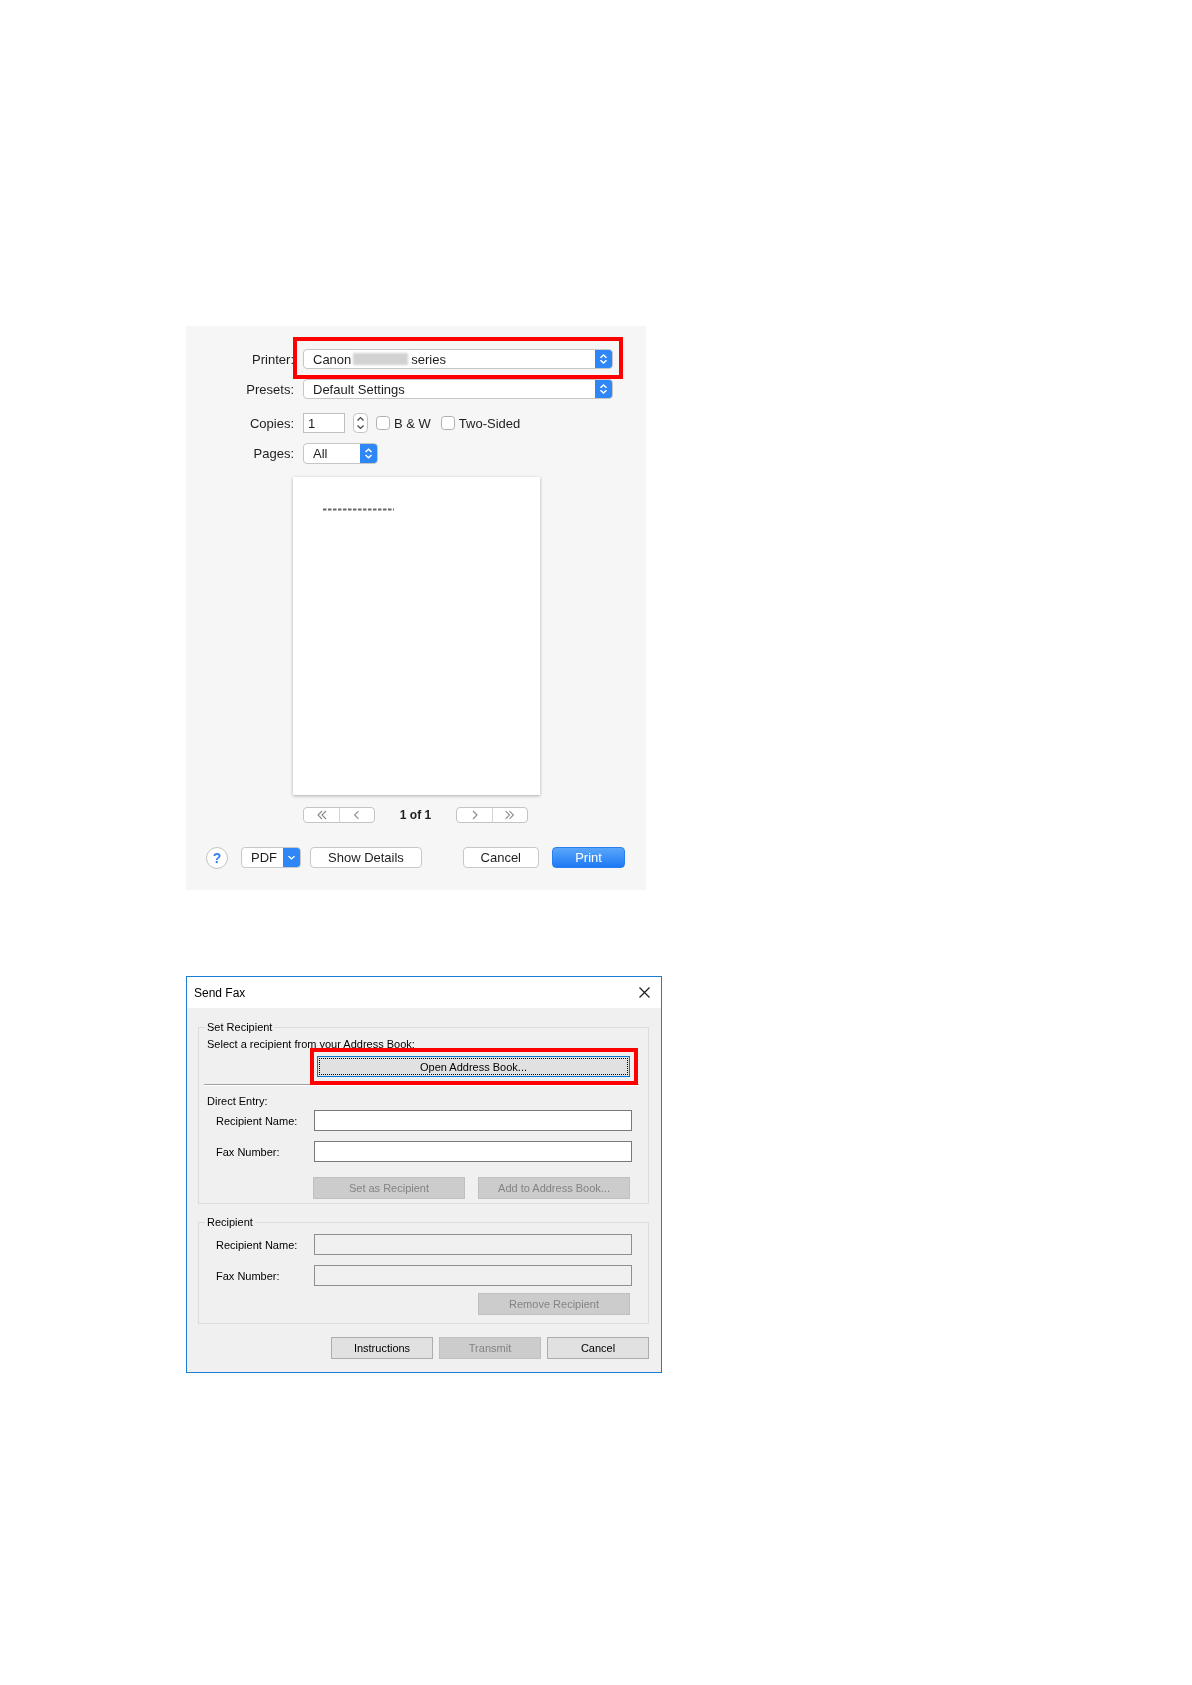 Image resolution: width=1192 pixels, height=1685 pixels. Describe the element at coordinates (489, 423) in the screenshot. I see `checkbox-label: Two-Sided` at that location.